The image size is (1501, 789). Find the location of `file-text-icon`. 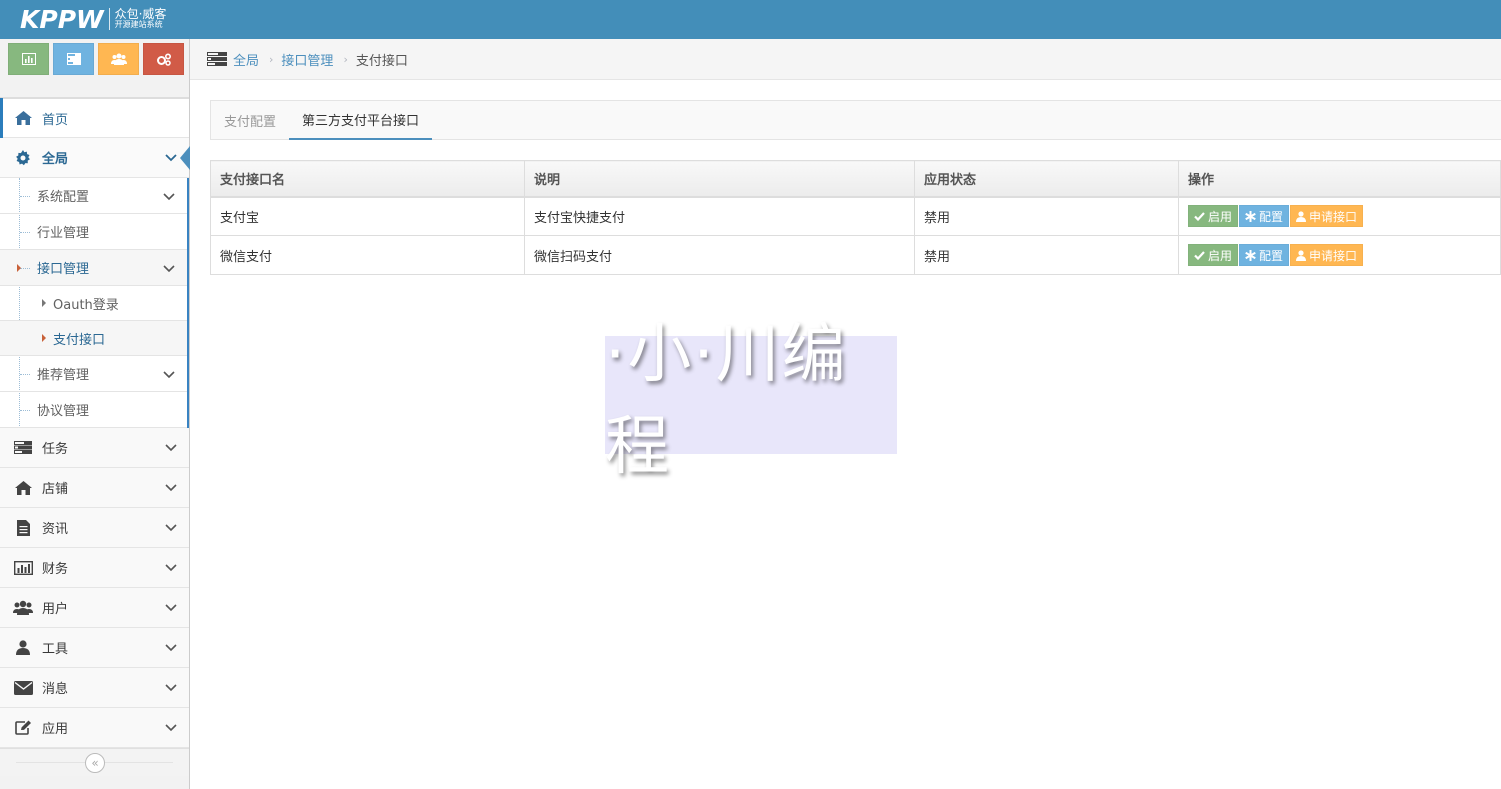

file-text-icon is located at coordinates (23, 527).